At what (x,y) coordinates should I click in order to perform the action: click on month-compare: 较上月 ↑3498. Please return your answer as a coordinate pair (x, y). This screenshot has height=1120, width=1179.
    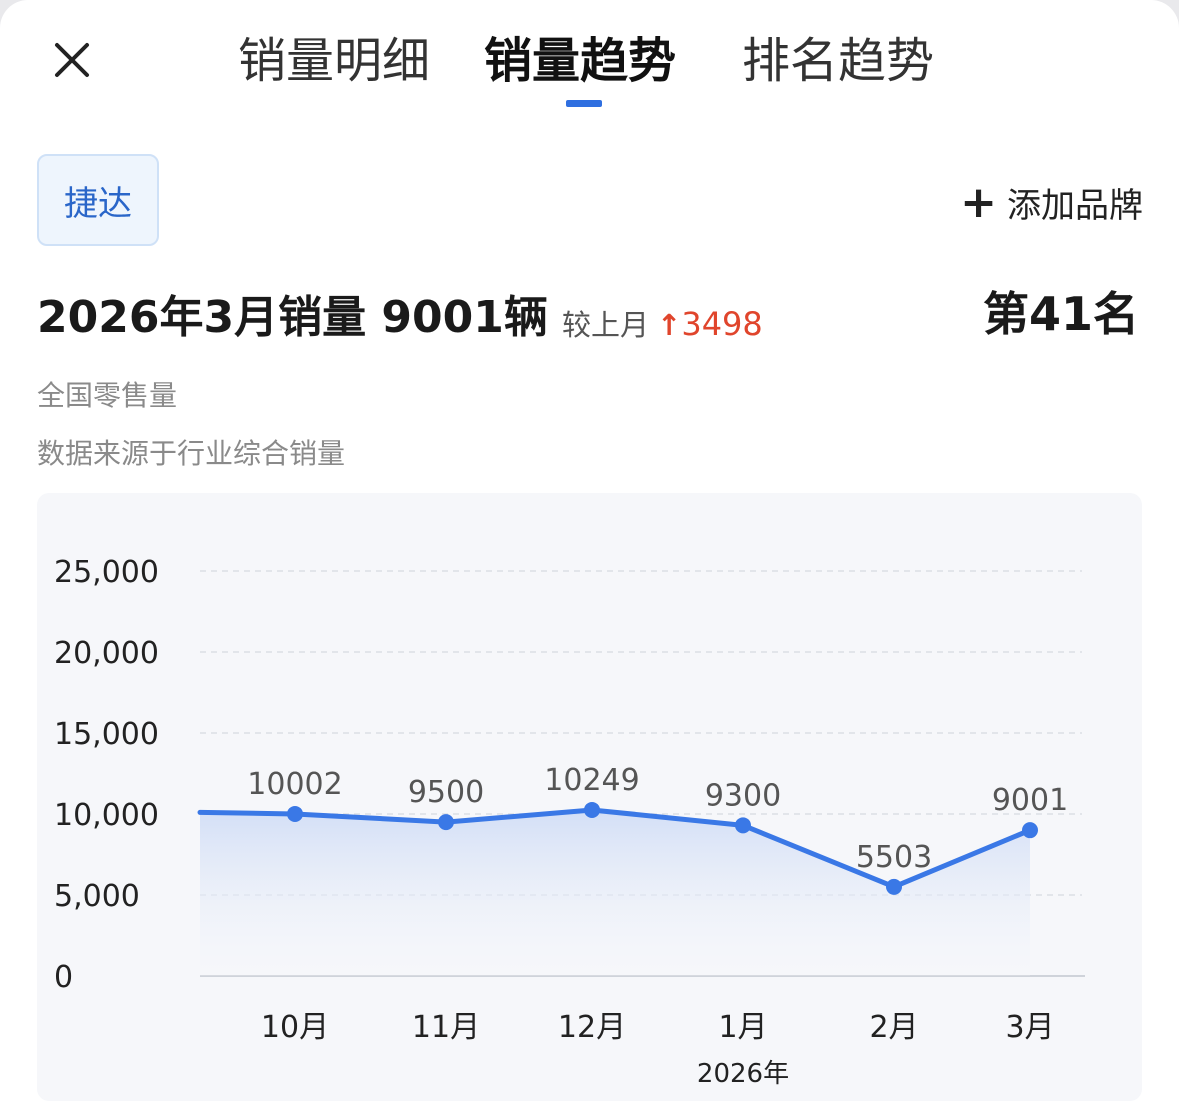
    Looking at the image, I should click on (662, 324).